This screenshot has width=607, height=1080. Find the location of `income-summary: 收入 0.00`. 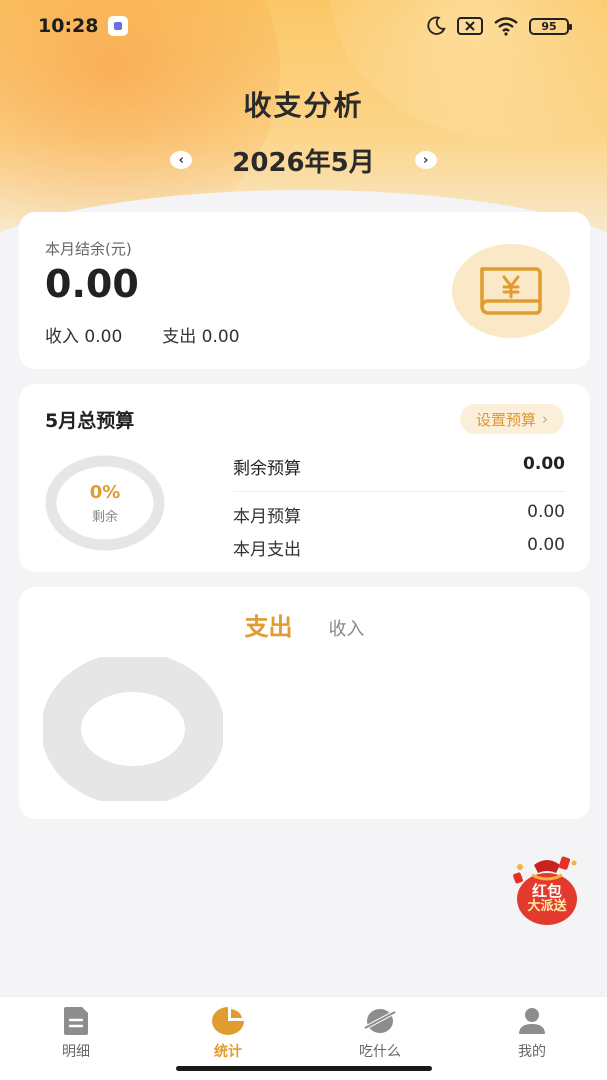

income-summary: 收入 0.00 is located at coordinates (83, 334).